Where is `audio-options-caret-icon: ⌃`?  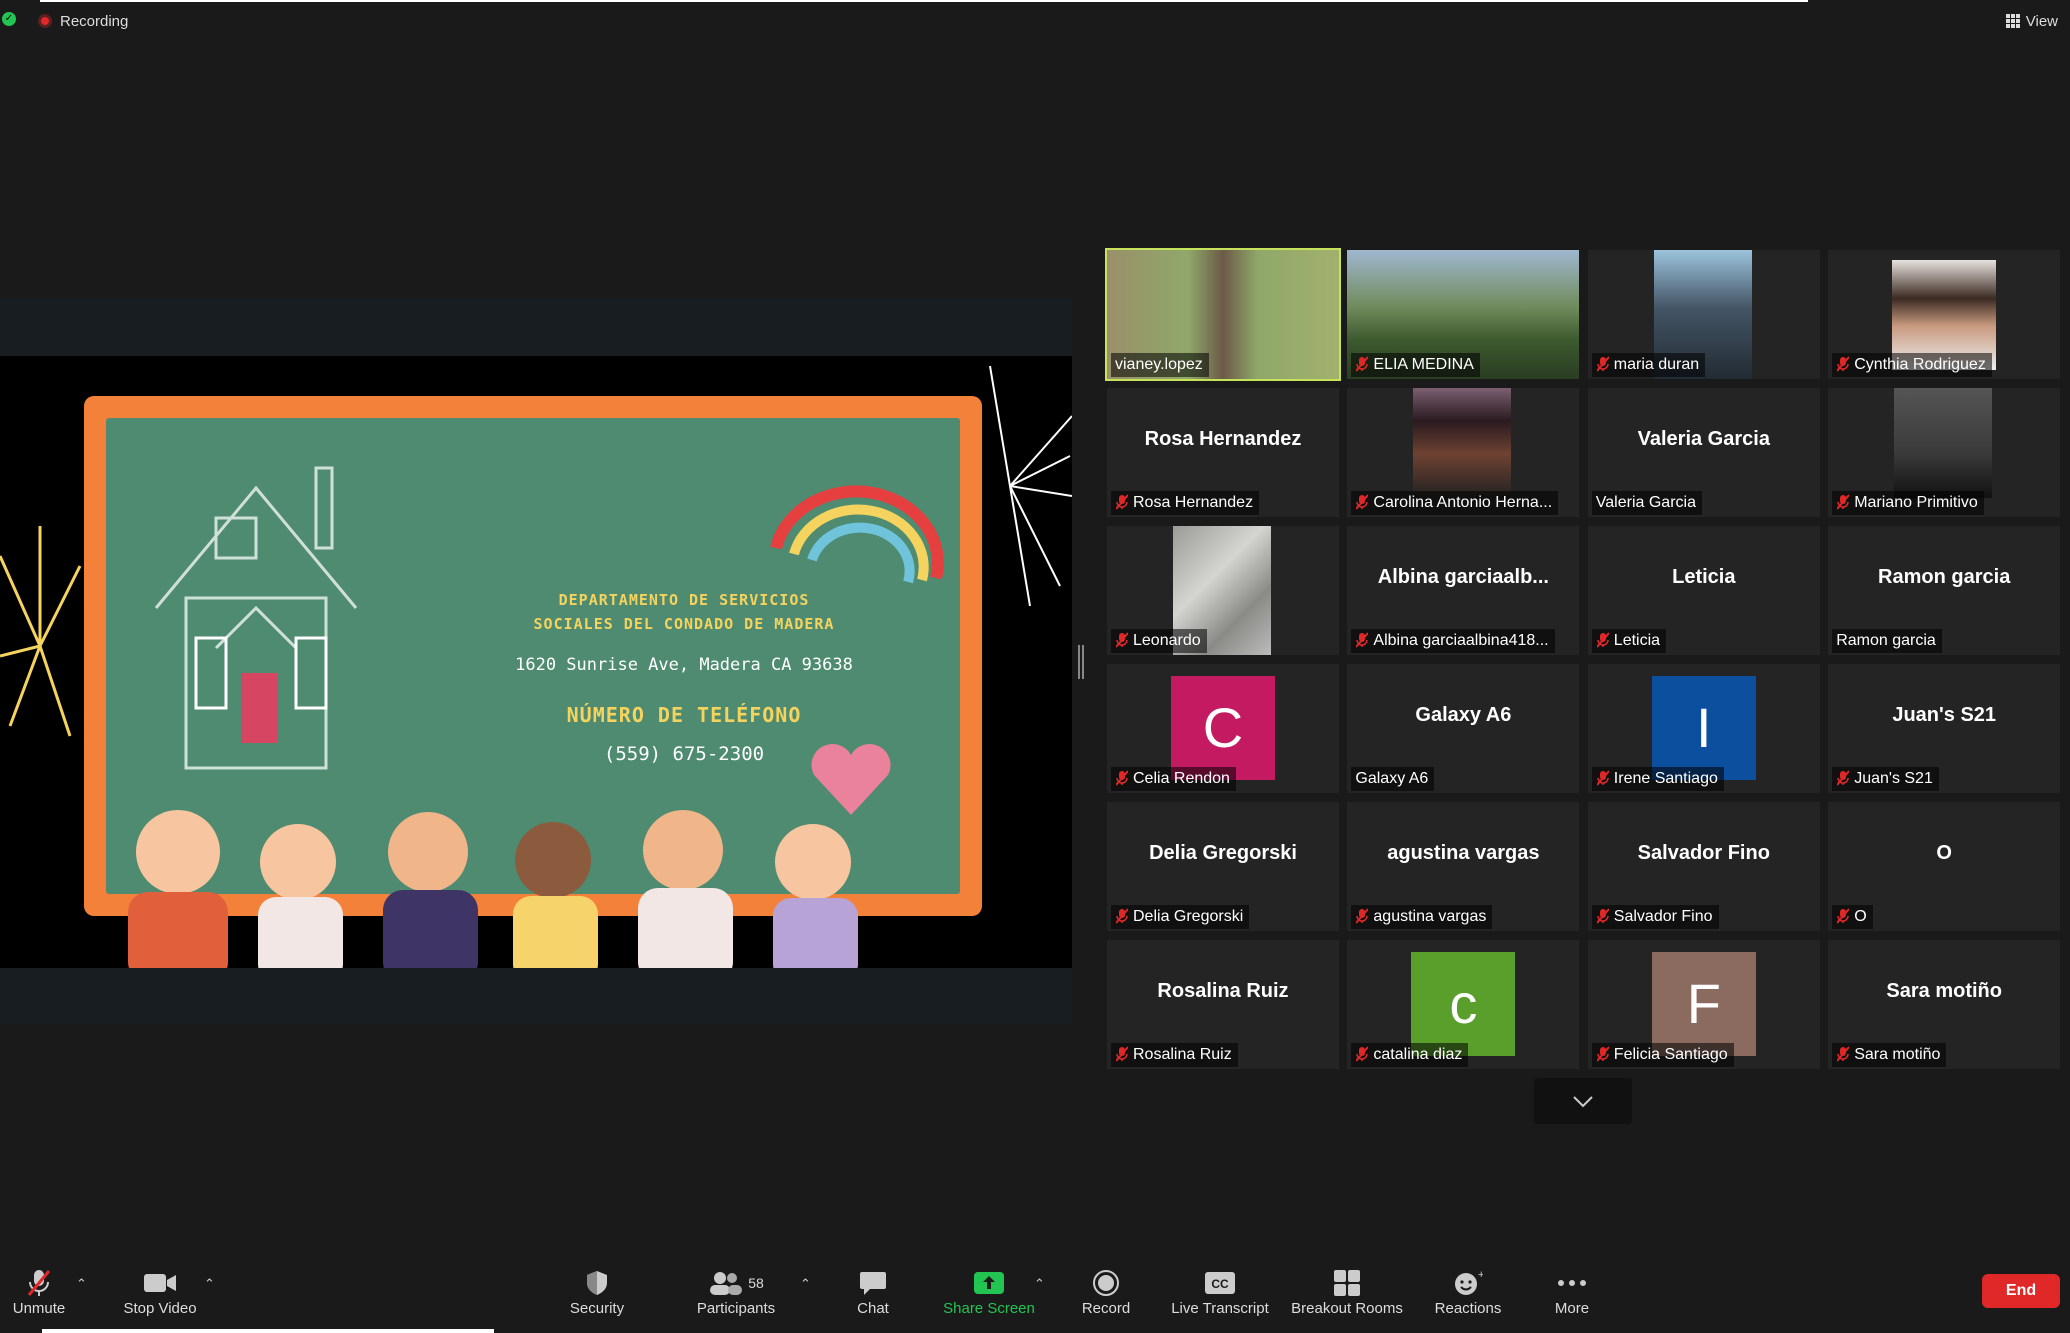
audio-options-caret-icon: ⌃ is located at coordinates (81, 1284).